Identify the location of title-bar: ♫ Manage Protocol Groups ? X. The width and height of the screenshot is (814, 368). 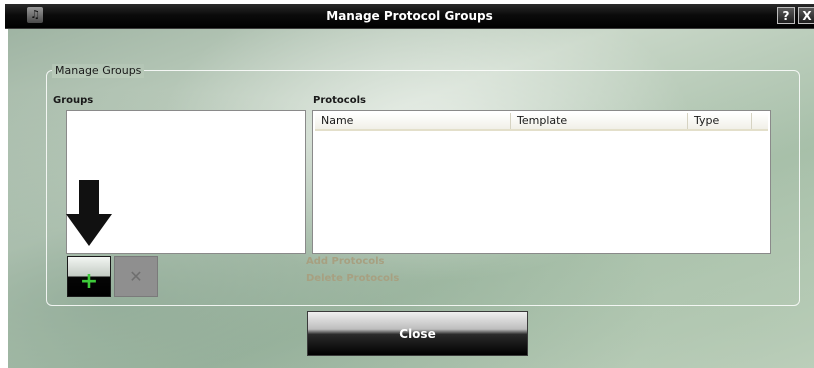
(409, 16).